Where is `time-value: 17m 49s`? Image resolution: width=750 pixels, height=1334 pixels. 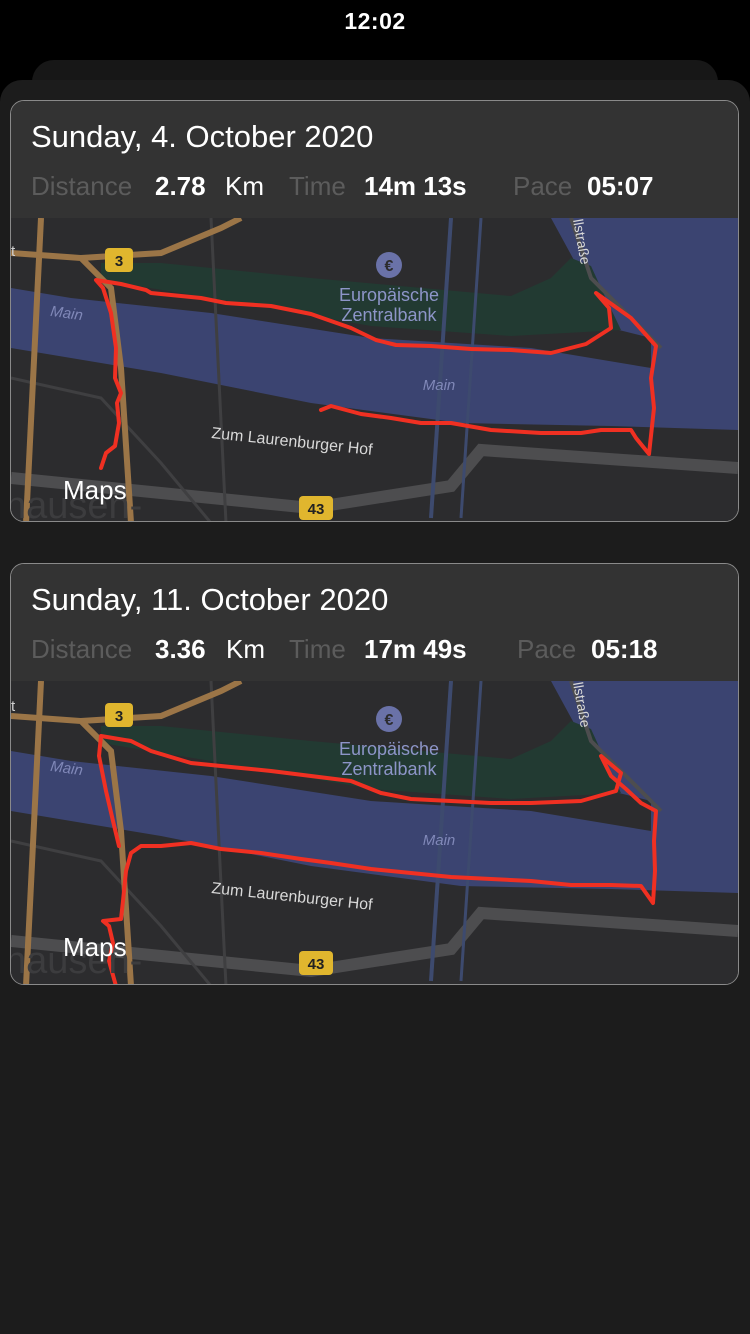
time-value: 17m 49s is located at coordinates (415, 649).